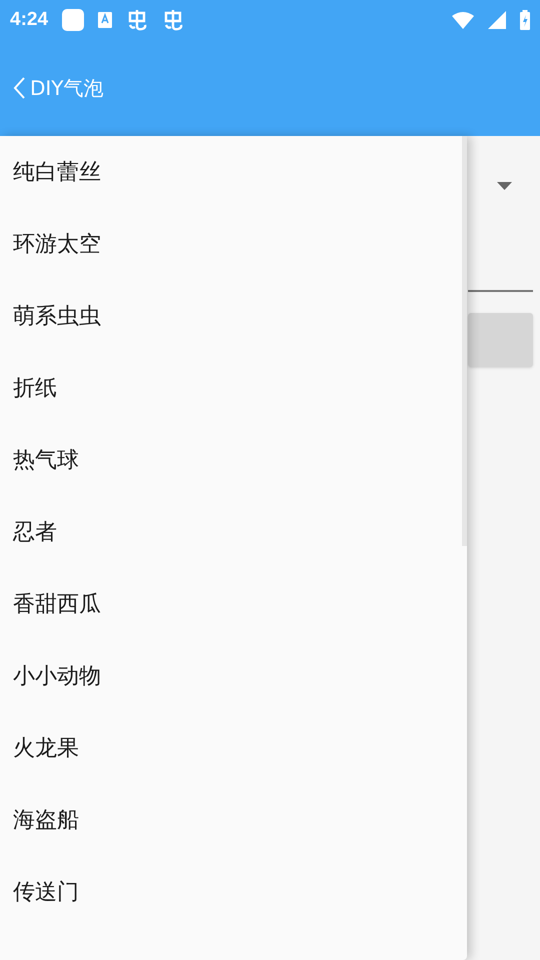 The width and height of the screenshot is (540, 960). I want to click on menu-item: 纯白蕾丝, so click(57, 172).